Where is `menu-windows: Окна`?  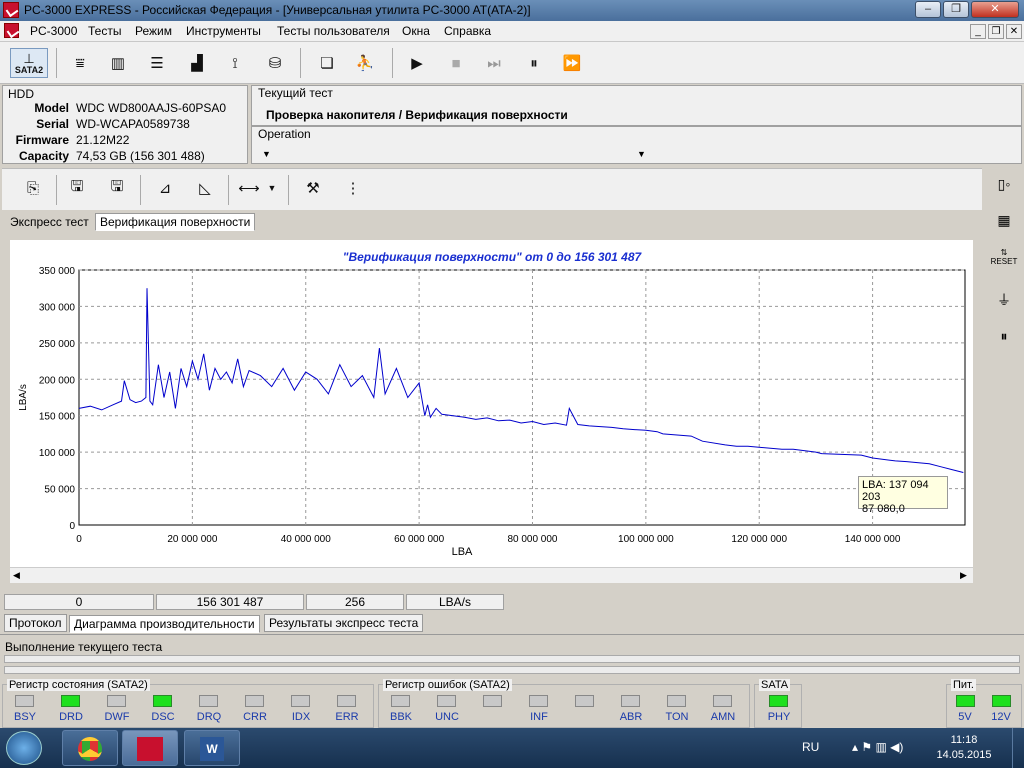
menu-windows: Окна is located at coordinates (416, 31).